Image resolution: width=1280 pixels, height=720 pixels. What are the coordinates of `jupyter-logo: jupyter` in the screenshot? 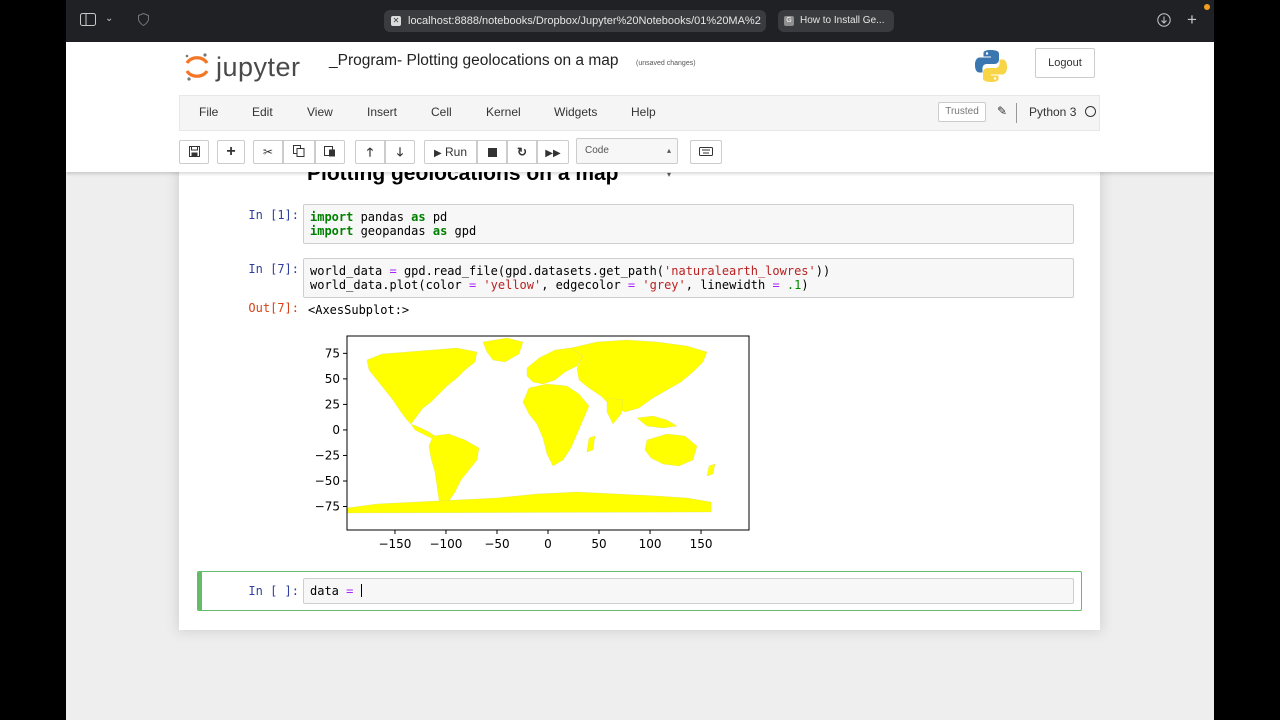 It's located at (249, 68).